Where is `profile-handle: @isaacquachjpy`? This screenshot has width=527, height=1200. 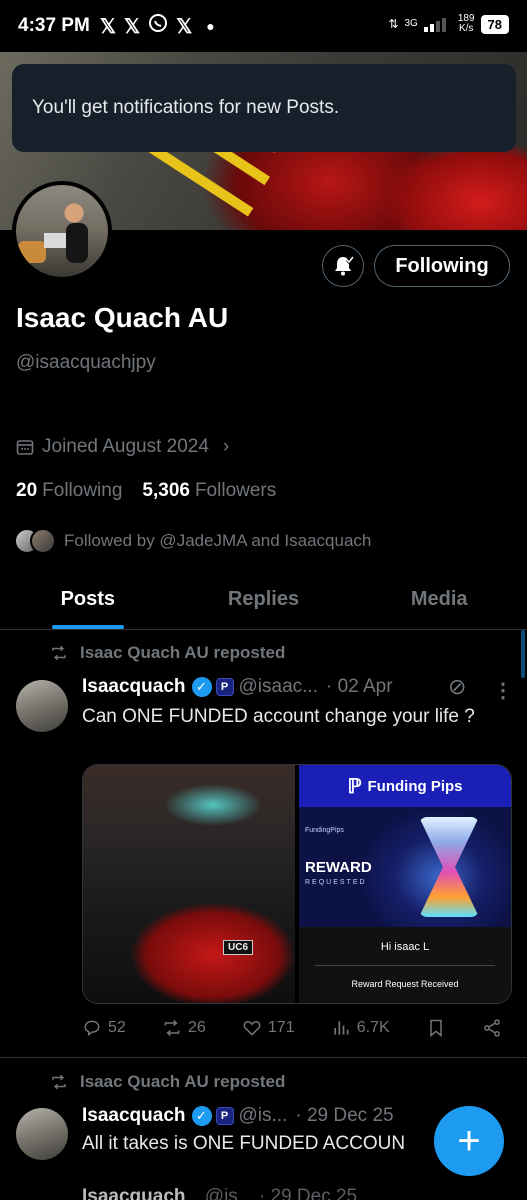
profile-handle: @isaacquachjpy is located at coordinates (86, 362).